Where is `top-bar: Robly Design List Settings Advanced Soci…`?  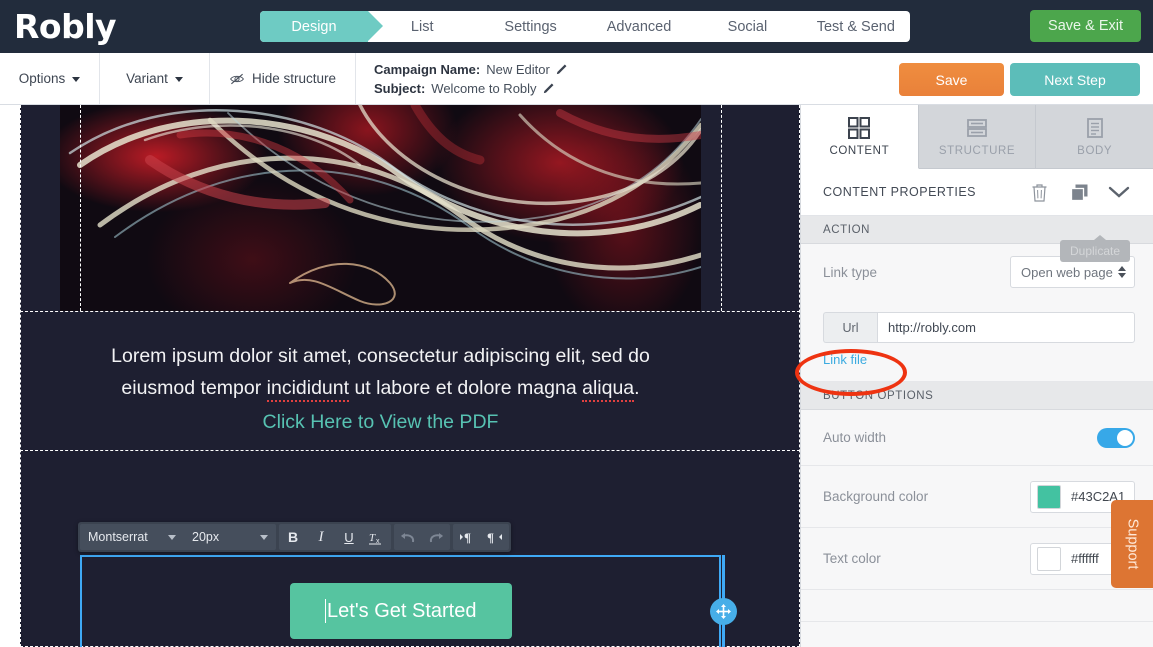
top-bar: Robly Design List Settings Advanced Soci… is located at coordinates (576, 26).